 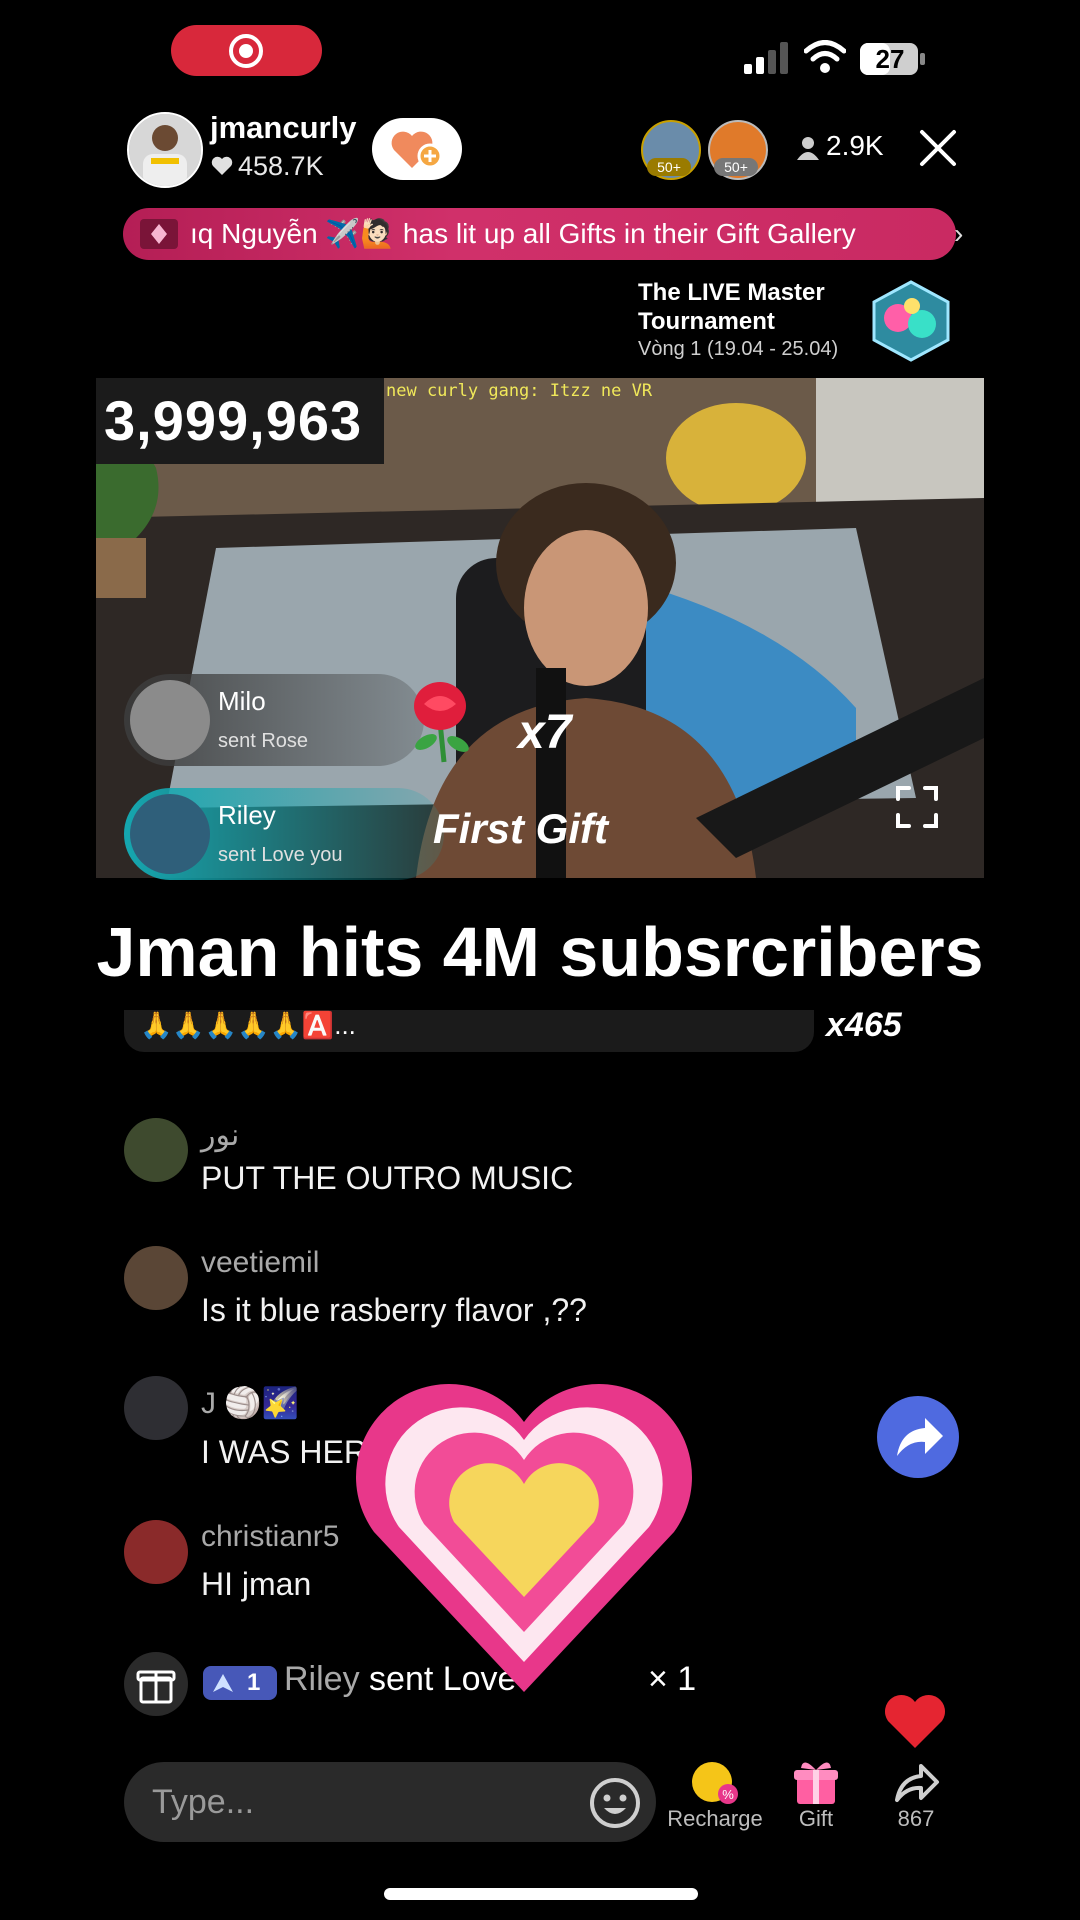 I want to click on level-arrow-icon, so click(x=223, y=1683).